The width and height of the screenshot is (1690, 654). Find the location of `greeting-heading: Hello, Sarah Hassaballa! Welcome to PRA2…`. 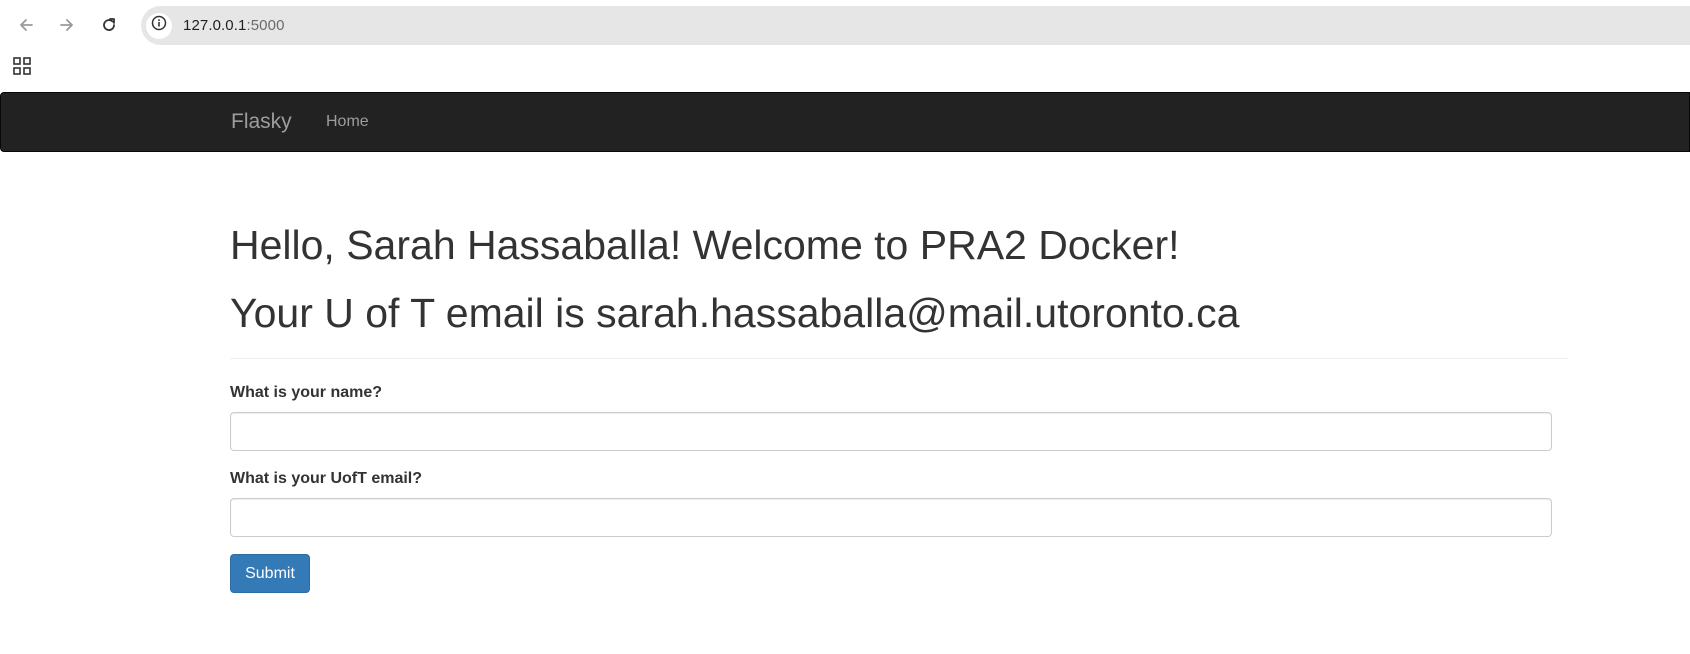

greeting-heading: Hello, Sarah Hassaballa! Welcome to PRA2… is located at coordinates (705, 245).